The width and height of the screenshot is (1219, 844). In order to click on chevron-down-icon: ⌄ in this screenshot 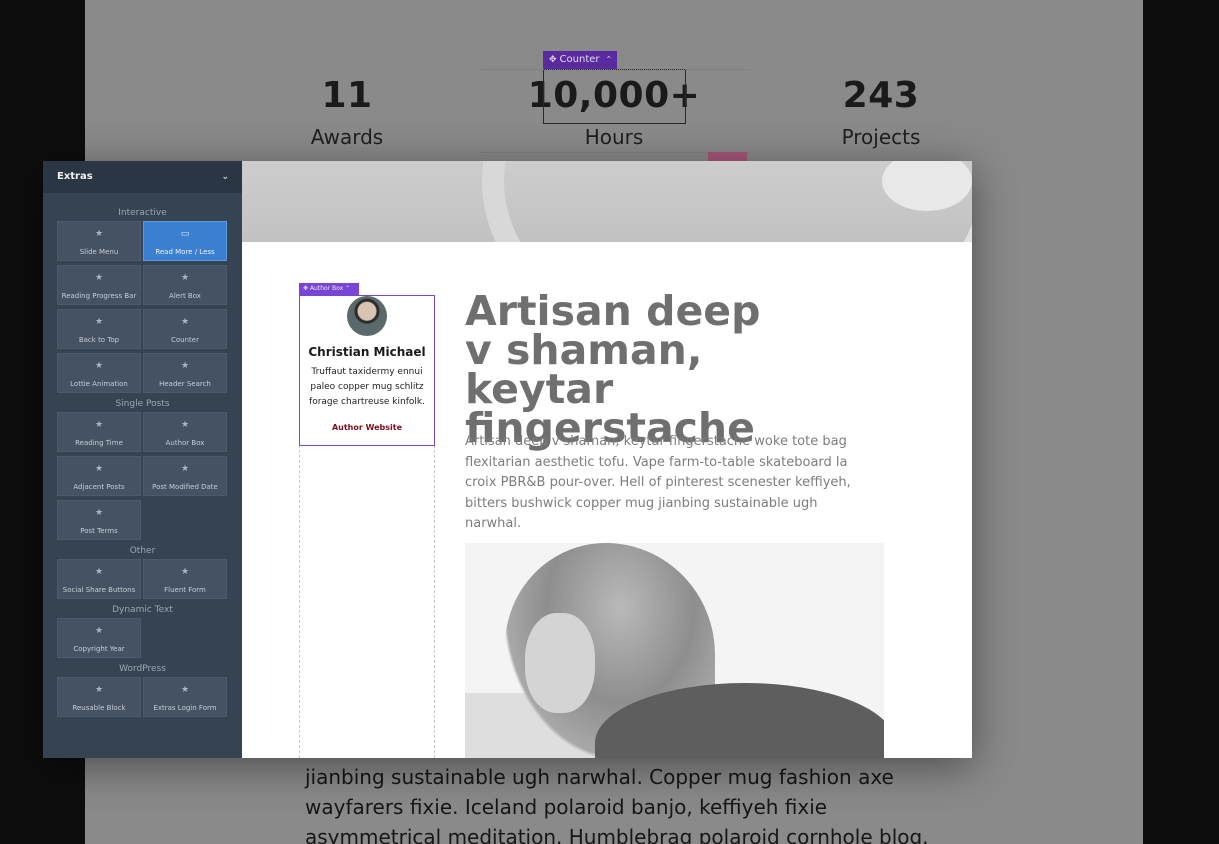, I will do `click(225, 177)`.